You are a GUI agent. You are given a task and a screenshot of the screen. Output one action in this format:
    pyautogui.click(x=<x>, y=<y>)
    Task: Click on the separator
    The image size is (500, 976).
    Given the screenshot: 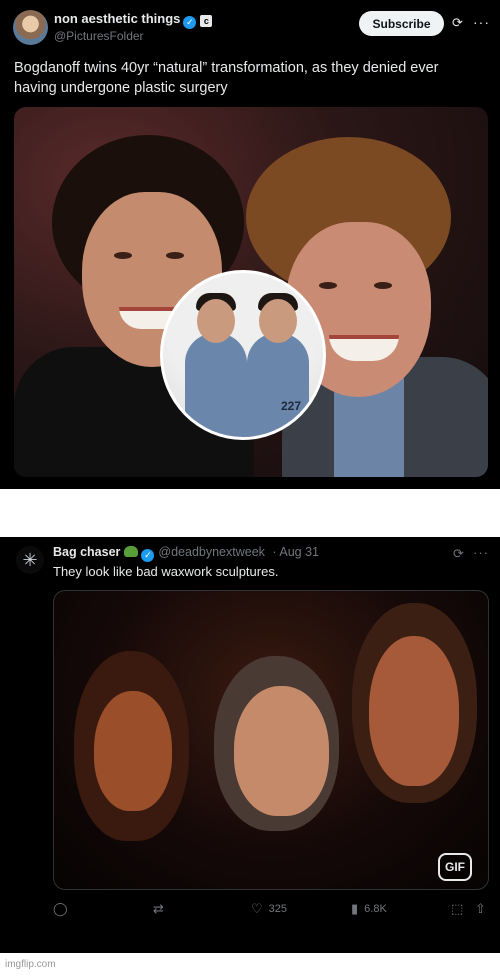 What is the action you would take?
    pyautogui.click(x=250, y=513)
    